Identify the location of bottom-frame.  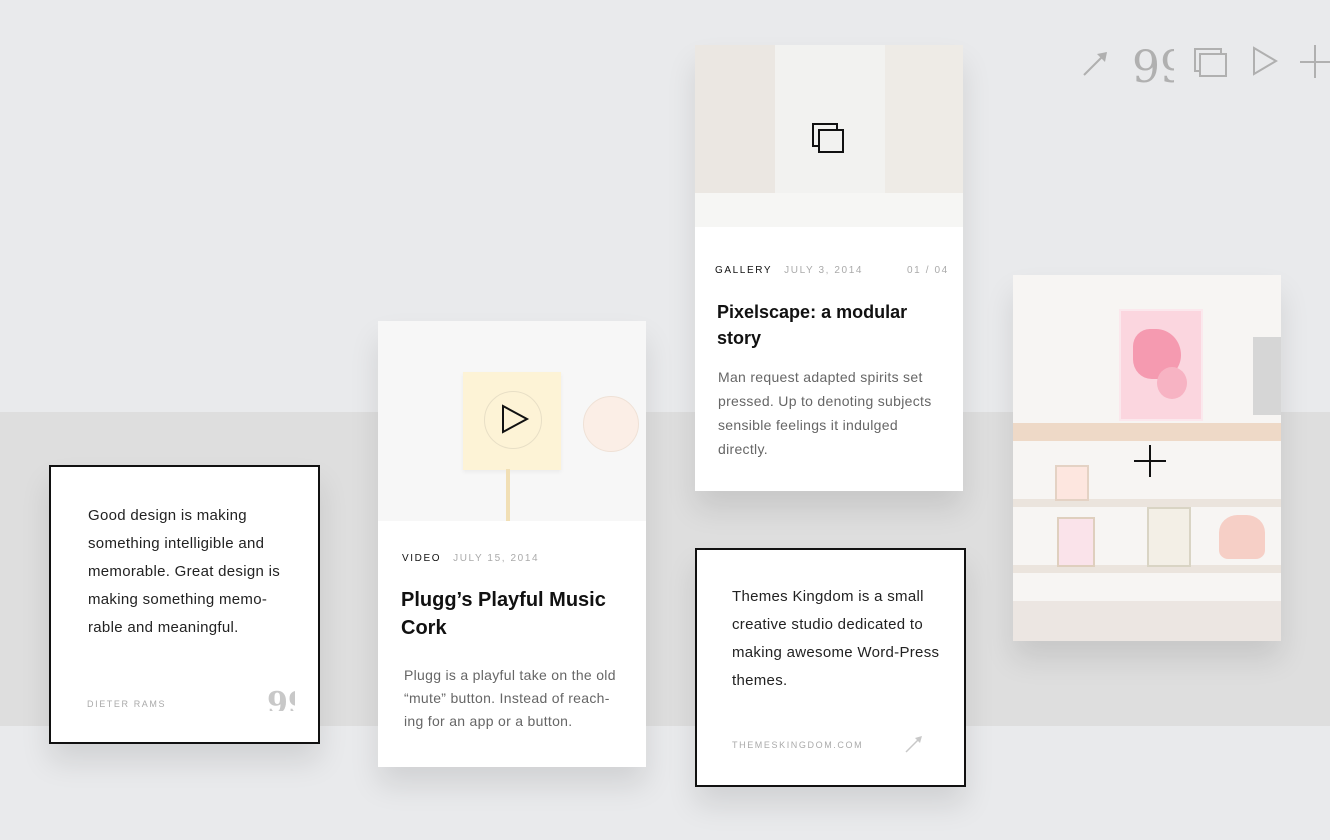
(1076, 542).